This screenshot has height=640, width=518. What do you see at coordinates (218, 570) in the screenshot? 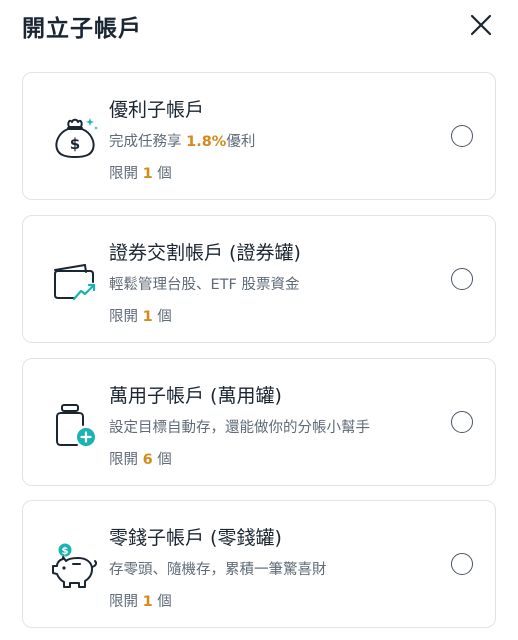
I see `option-description: 存零頭、隨機存，累積一筆驚喜財` at bounding box center [218, 570].